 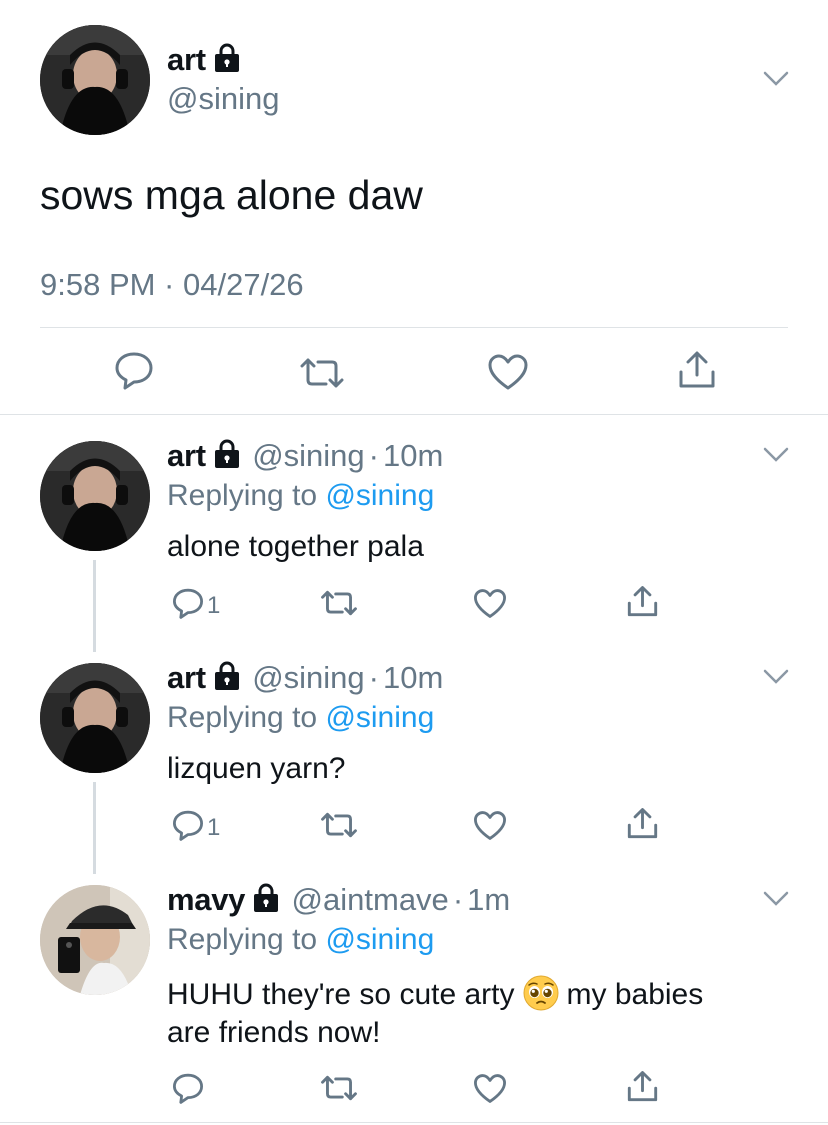 What do you see at coordinates (206, 899) in the screenshot?
I see `display-name: mavy` at bounding box center [206, 899].